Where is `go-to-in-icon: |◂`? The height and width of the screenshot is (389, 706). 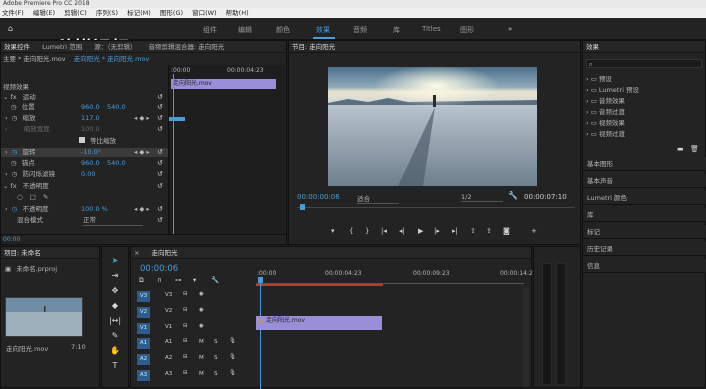 go-to-in-icon: |◂ is located at coordinates (384, 231).